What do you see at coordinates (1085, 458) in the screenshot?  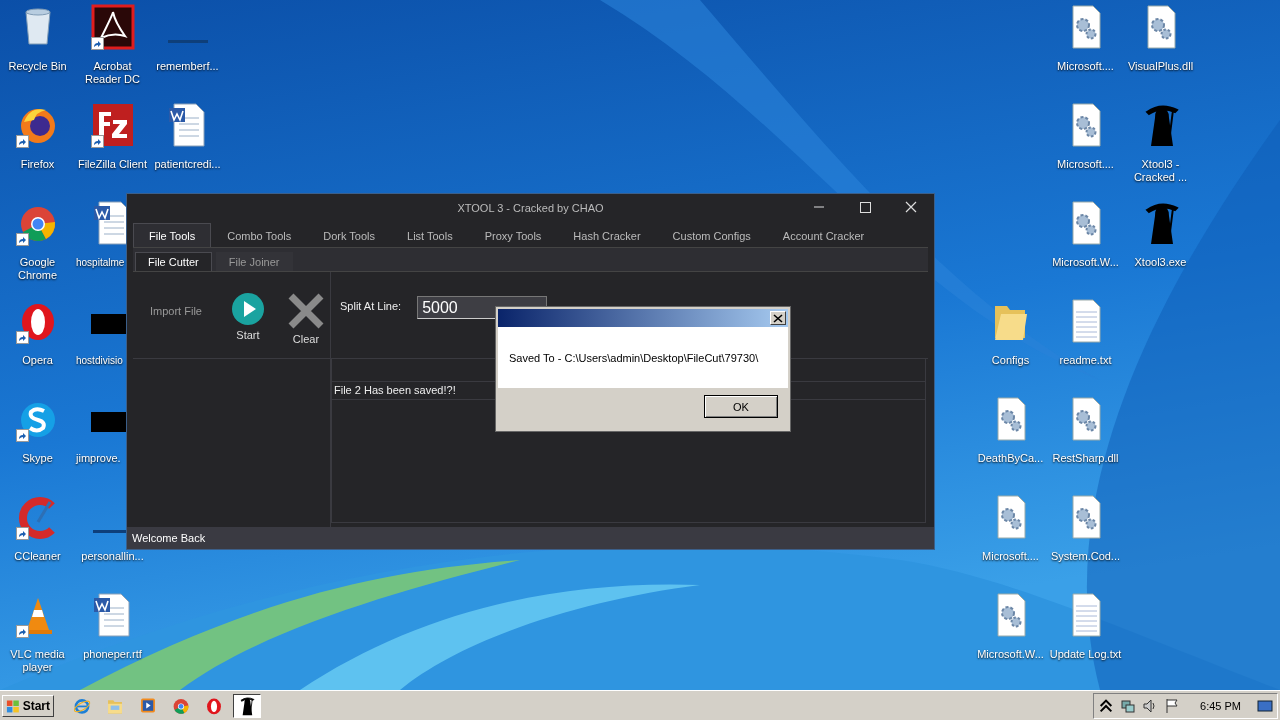 I see `icon-label: RestSharp.dll` at bounding box center [1085, 458].